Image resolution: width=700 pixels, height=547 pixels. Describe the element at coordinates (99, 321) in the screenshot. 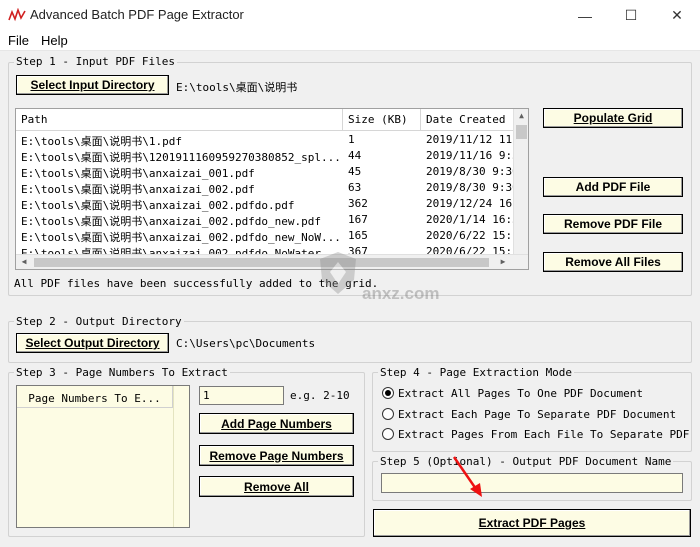

I see `step2-legend: Step 2 - Output Directory` at that location.